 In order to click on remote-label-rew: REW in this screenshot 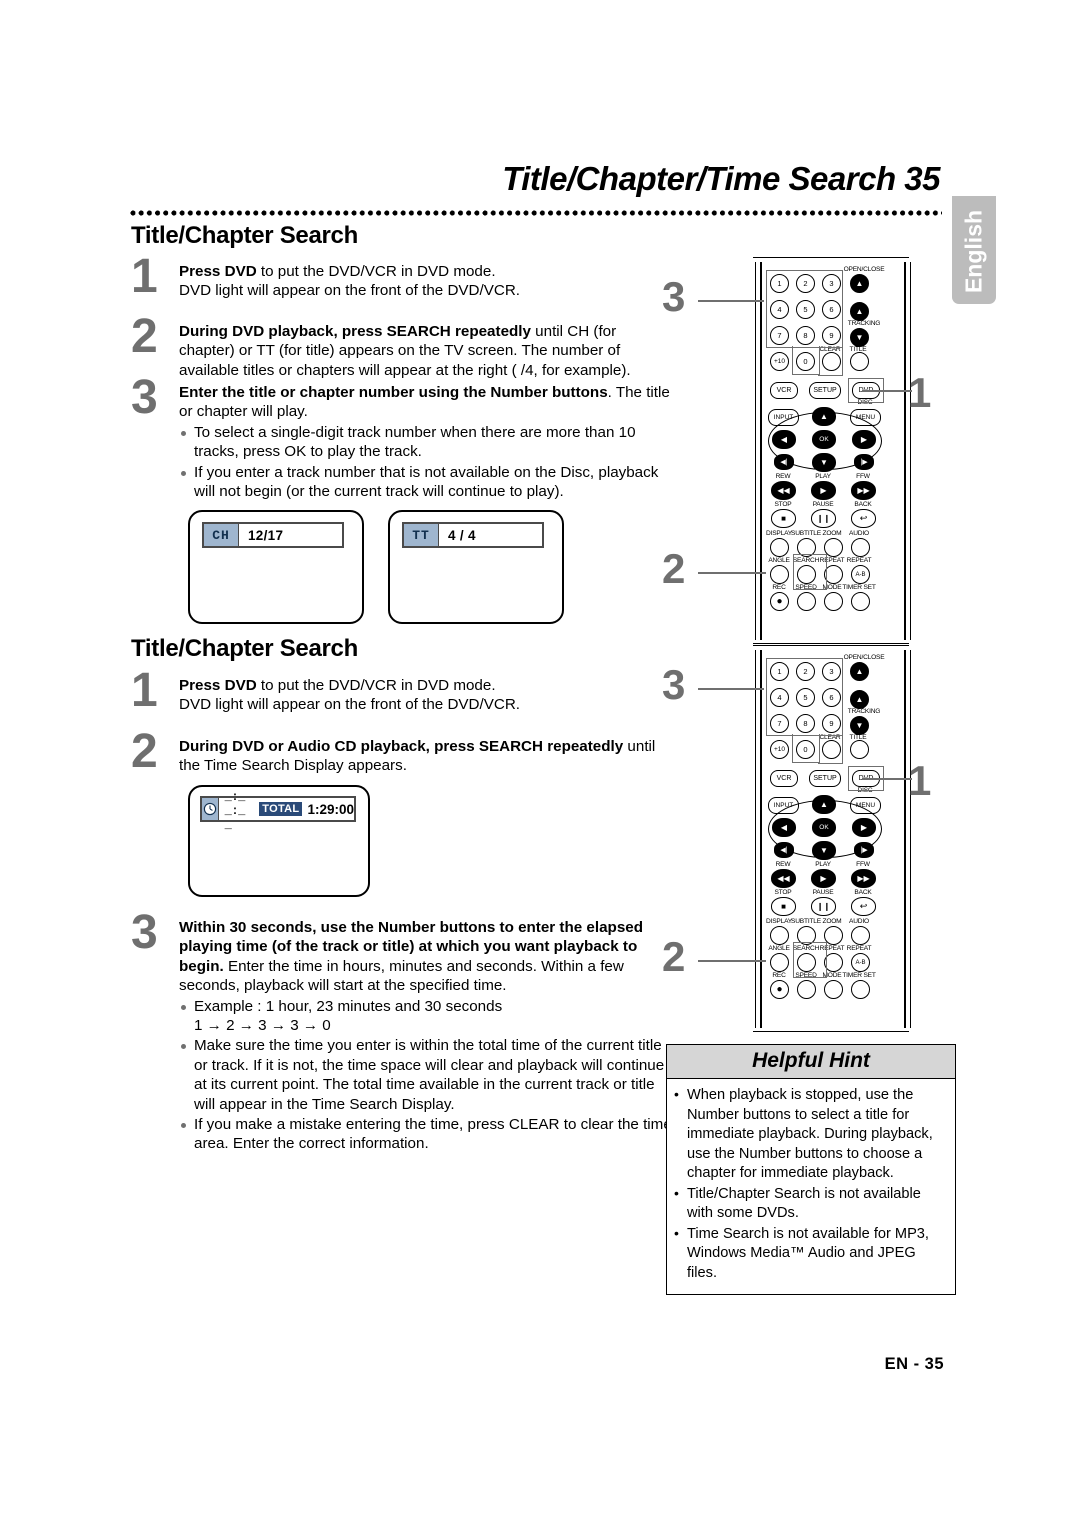, I will do `click(783, 864)`.